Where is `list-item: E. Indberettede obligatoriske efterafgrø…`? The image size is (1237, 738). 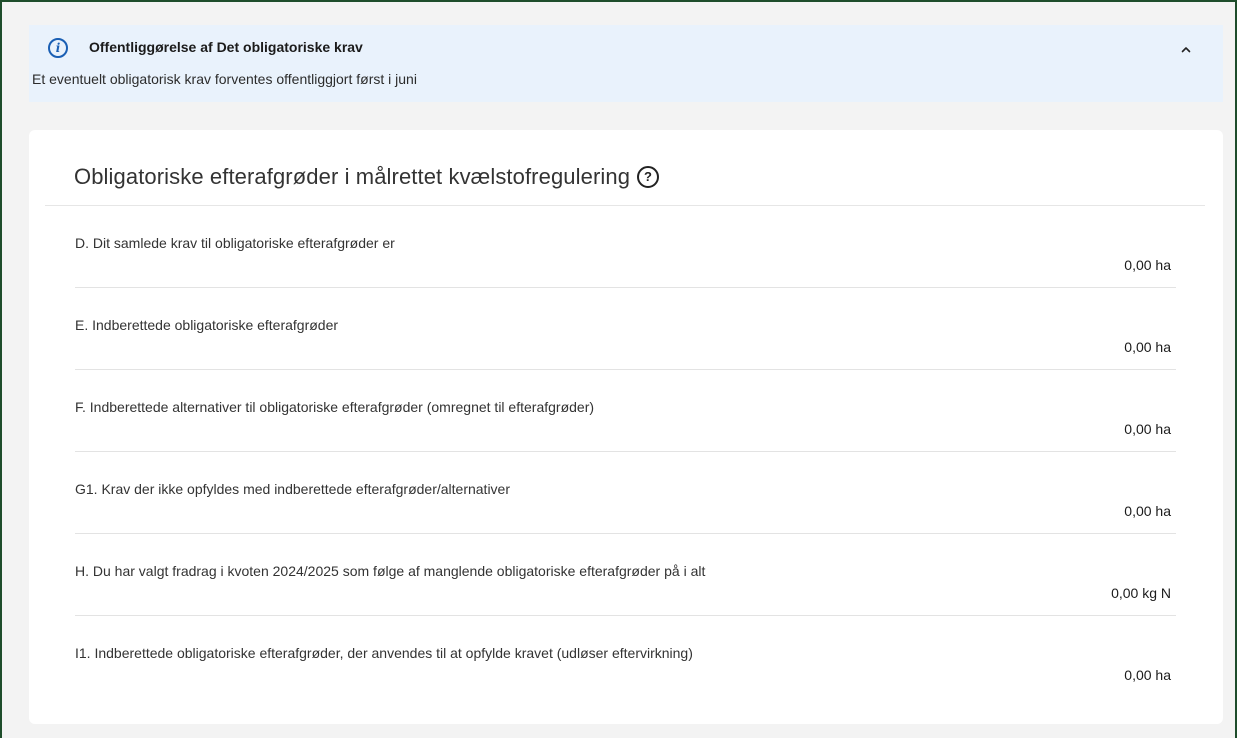
list-item: E. Indberettede obligatoriske efterafgrø… is located at coordinates (625, 329).